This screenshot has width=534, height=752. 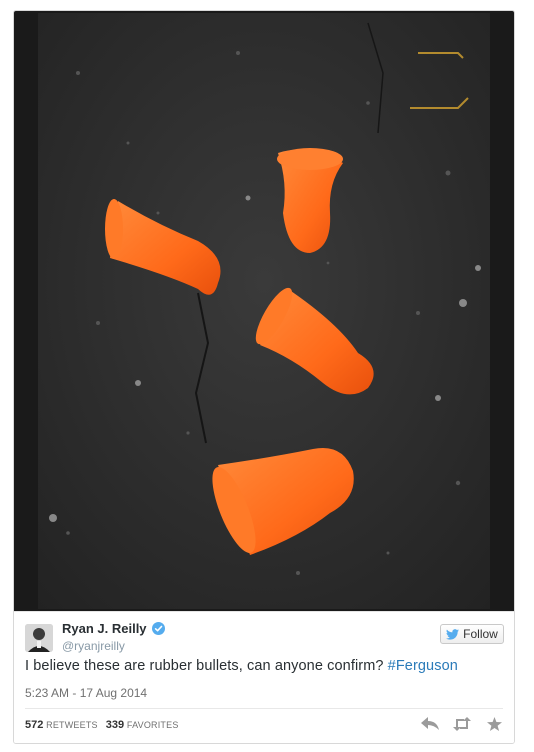 What do you see at coordinates (480, 634) in the screenshot?
I see `follow-label: Follow` at bounding box center [480, 634].